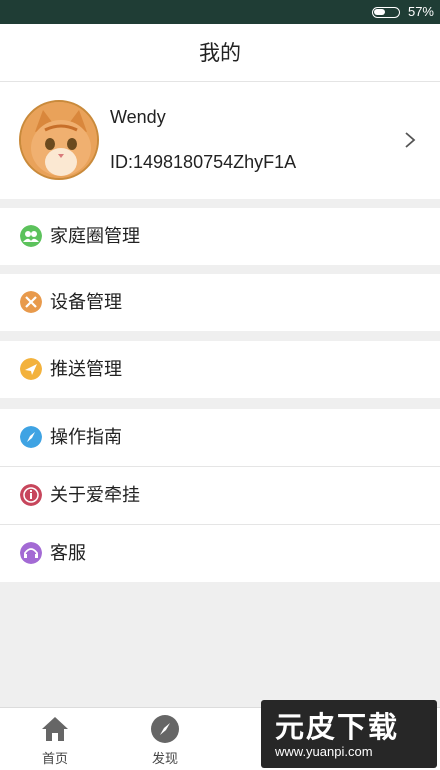  I want to click on menu-item-device-management: 设备管理, so click(220, 302).